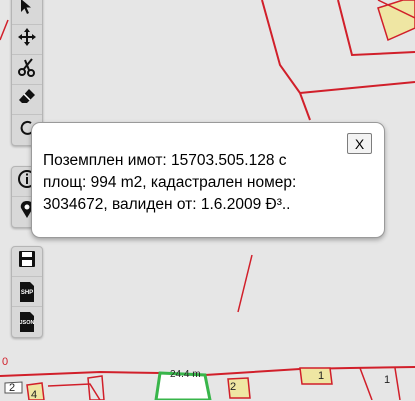 The width and height of the screenshot is (415, 401). I want to click on shp-file-label: SHP, so click(27, 292).